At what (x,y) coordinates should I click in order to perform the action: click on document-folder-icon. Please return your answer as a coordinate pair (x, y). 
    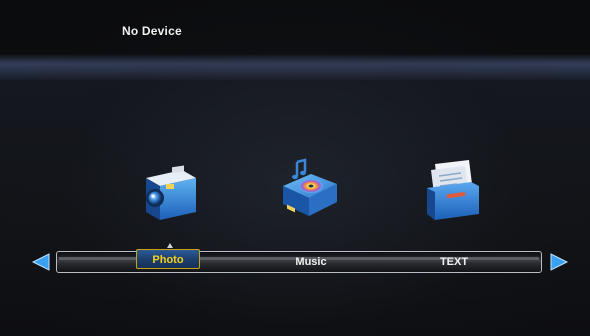
    Looking at the image, I should click on (453, 190).